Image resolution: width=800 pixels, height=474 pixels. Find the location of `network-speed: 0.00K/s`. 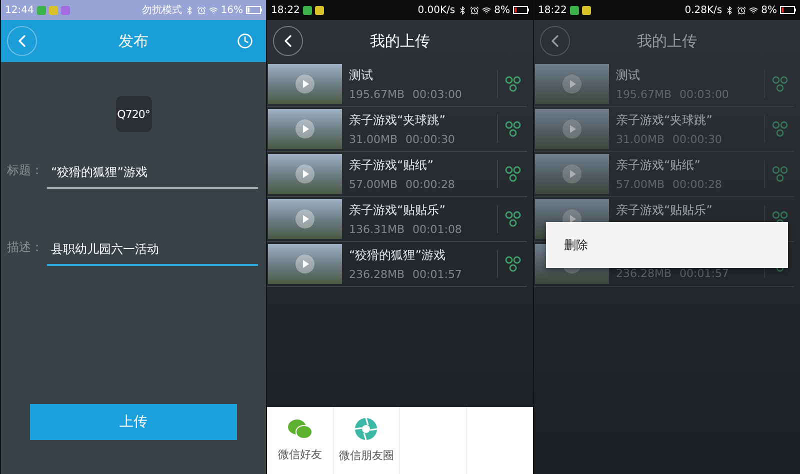

network-speed: 0.00K/s is located at coordinates (437, 10).